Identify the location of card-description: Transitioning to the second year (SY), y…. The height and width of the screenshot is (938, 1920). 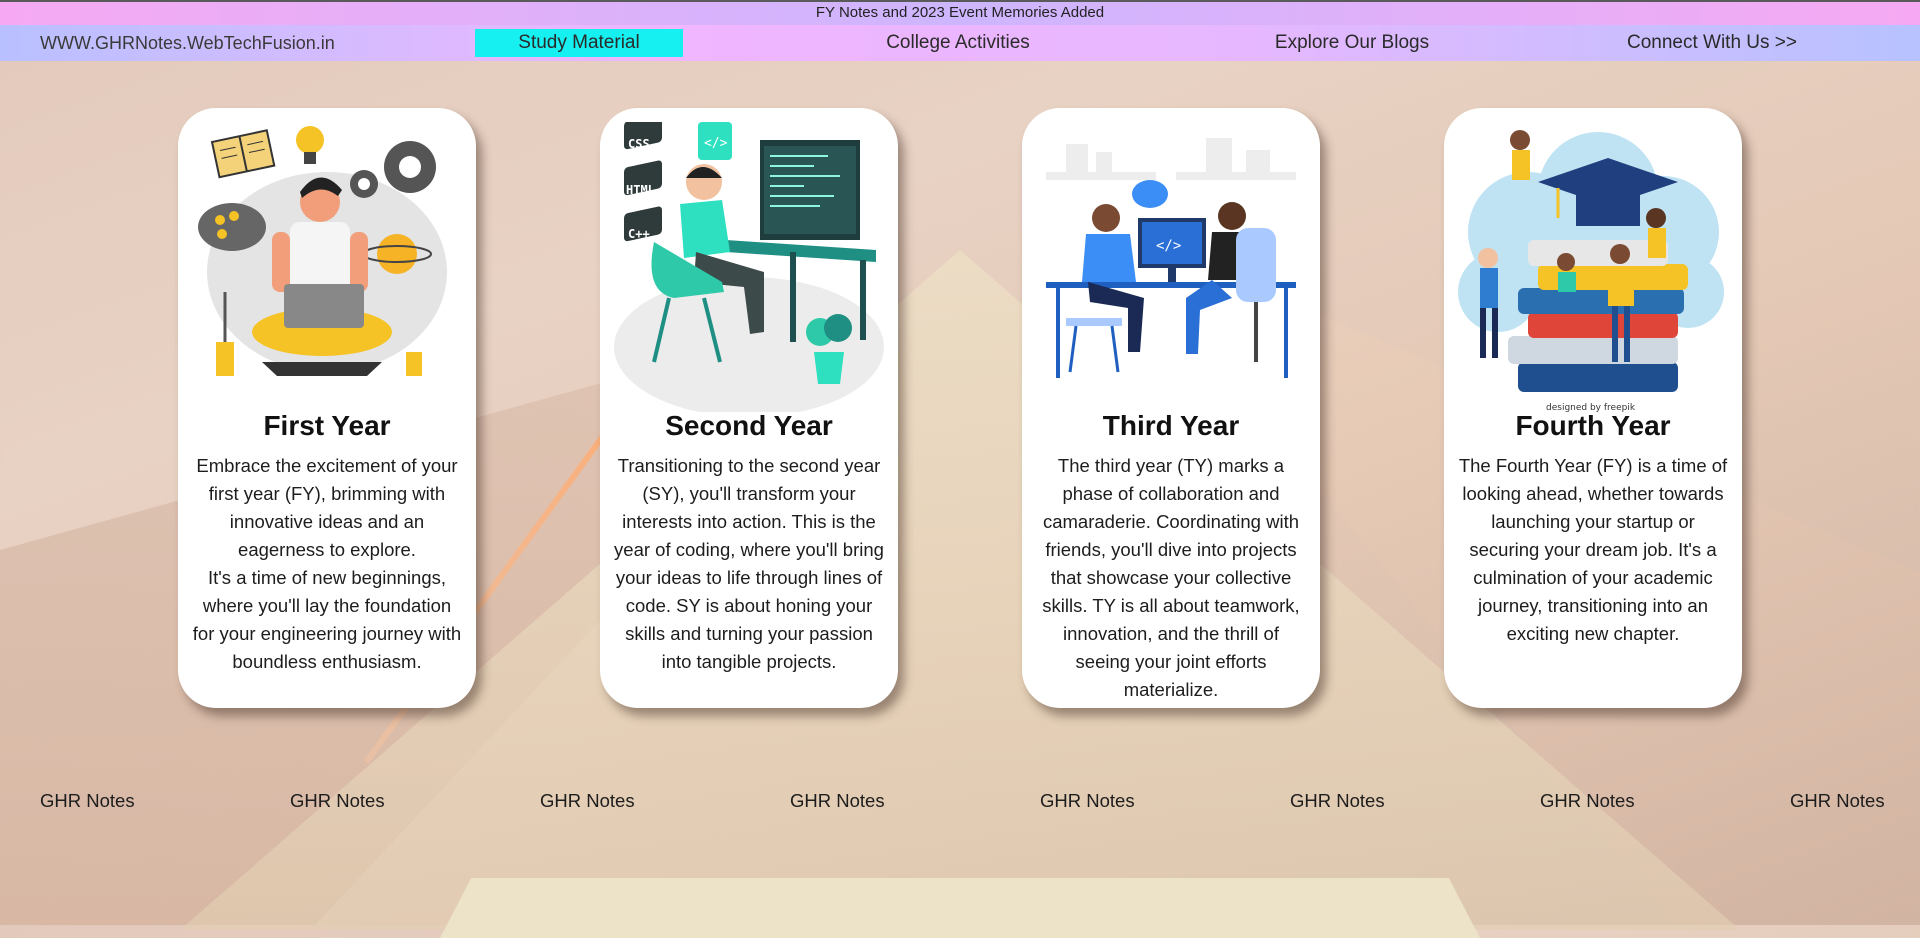
(749, 563).